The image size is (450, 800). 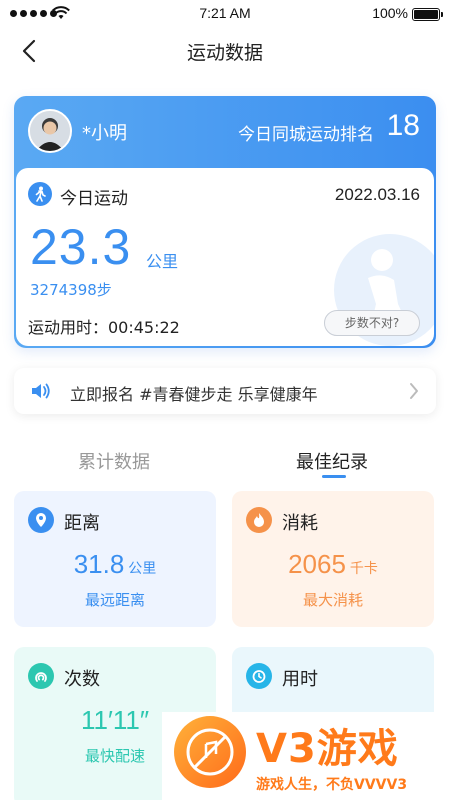 I want to click on battery-icon, so click(x=427, y=14).